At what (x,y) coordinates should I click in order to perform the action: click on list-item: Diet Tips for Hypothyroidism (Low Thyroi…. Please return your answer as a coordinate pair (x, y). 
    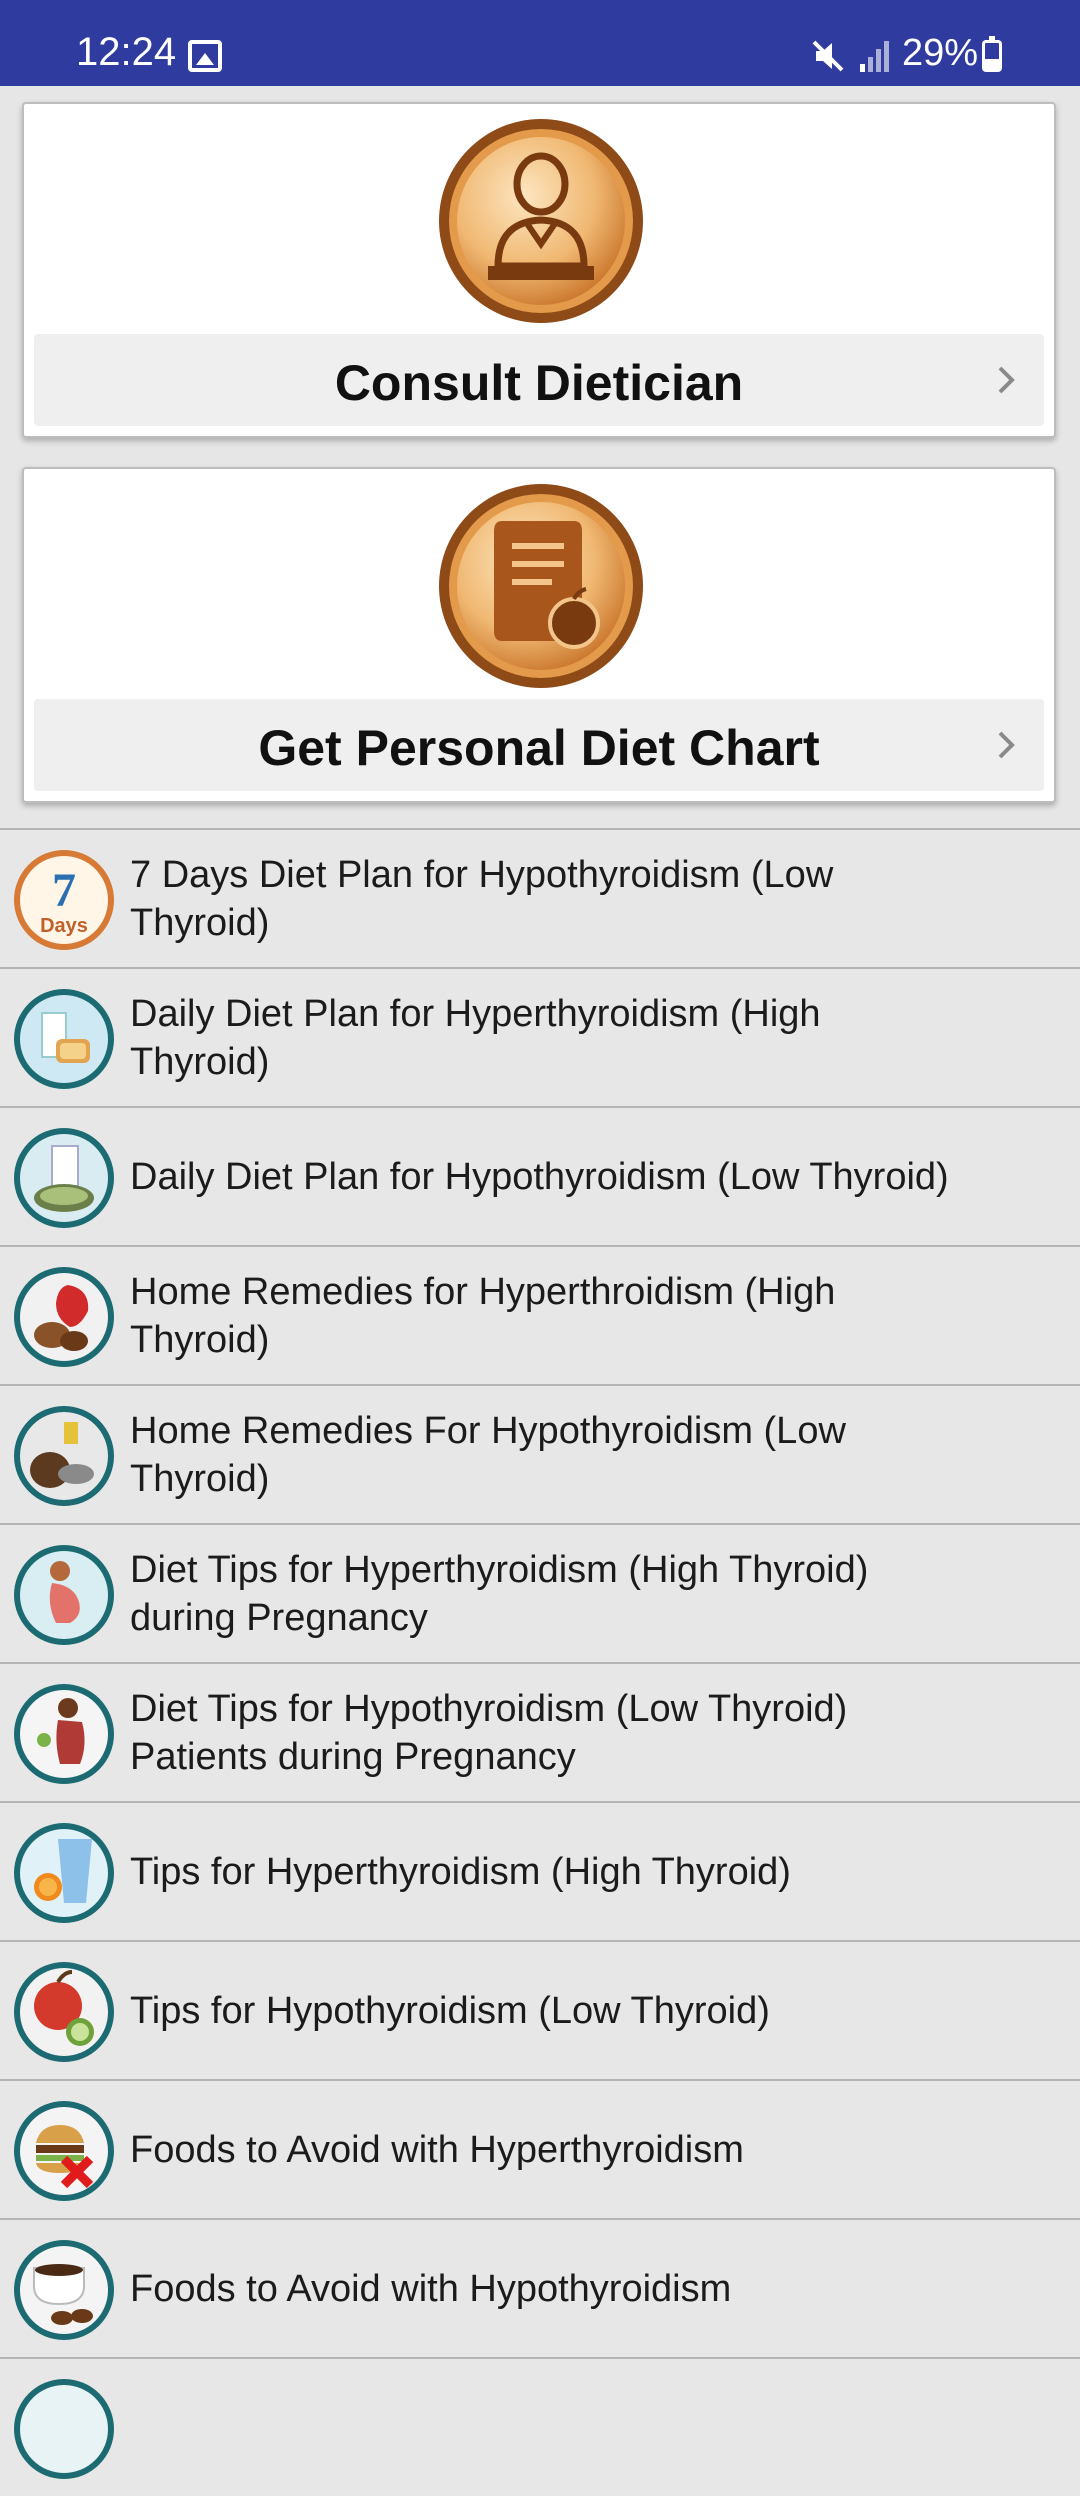
    Looking at the image, I should click on (540, 1731).